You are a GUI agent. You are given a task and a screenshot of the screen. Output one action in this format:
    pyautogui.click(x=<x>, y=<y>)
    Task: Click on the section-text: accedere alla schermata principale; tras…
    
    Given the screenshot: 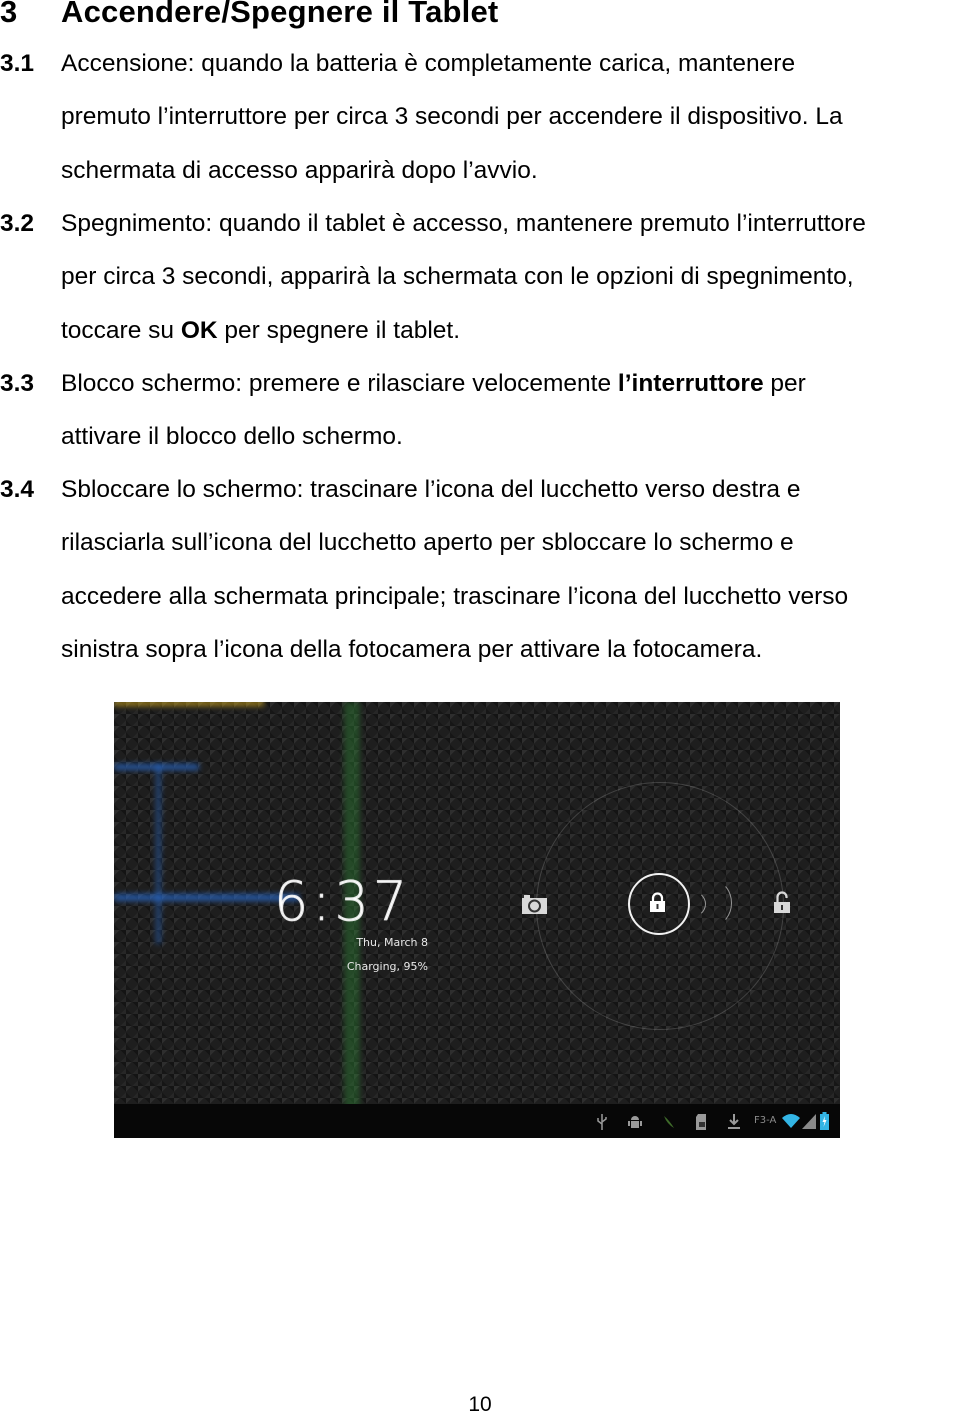 What is the action you would take?
    pyautogui.click(x=454, y=597)
    